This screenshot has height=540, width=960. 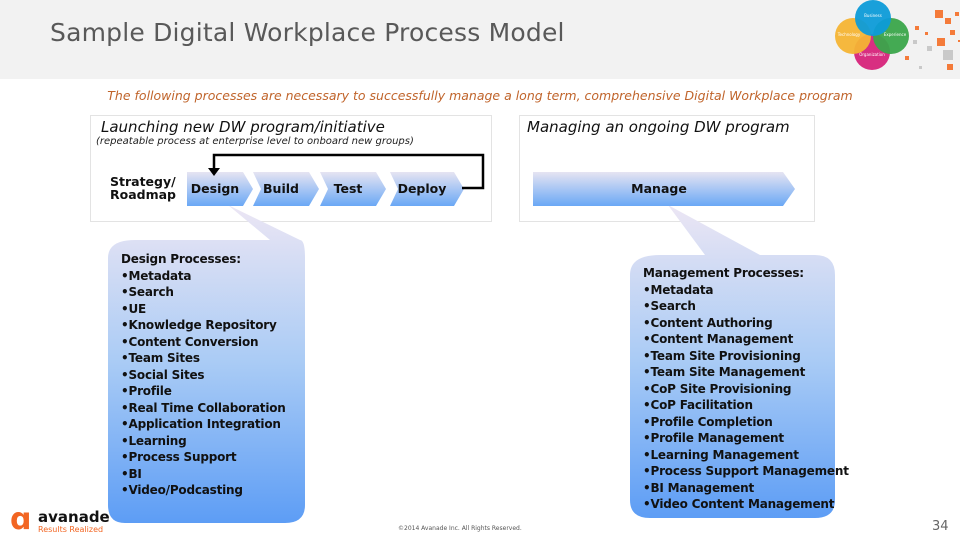 I want to click on step-deploy: Deploy, so click(x=427, y=189).